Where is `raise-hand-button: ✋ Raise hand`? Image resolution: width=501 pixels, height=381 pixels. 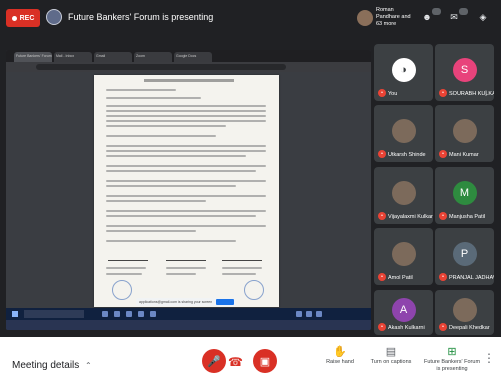
raise-hand-button: ✋ Raise hand is located at coordinates (340, 355).